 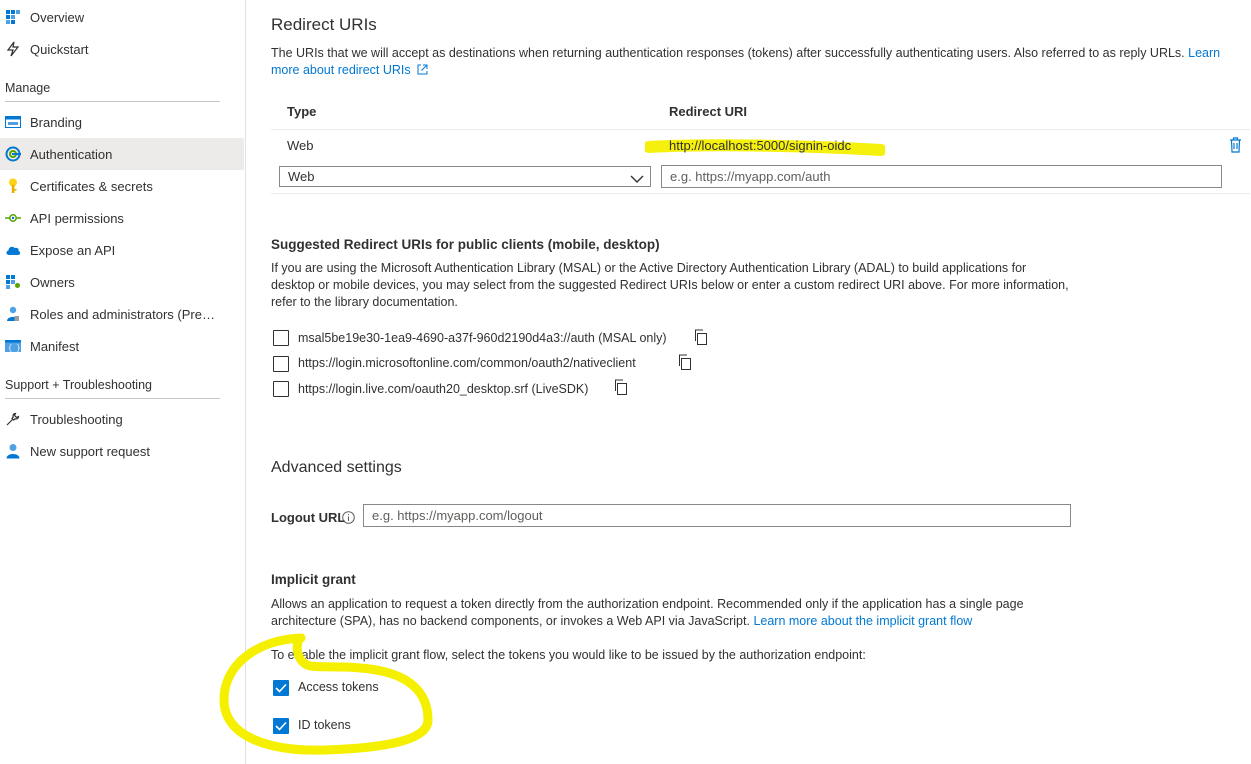 I want to click on column-header-type: Type, so click(x=302, y=111).